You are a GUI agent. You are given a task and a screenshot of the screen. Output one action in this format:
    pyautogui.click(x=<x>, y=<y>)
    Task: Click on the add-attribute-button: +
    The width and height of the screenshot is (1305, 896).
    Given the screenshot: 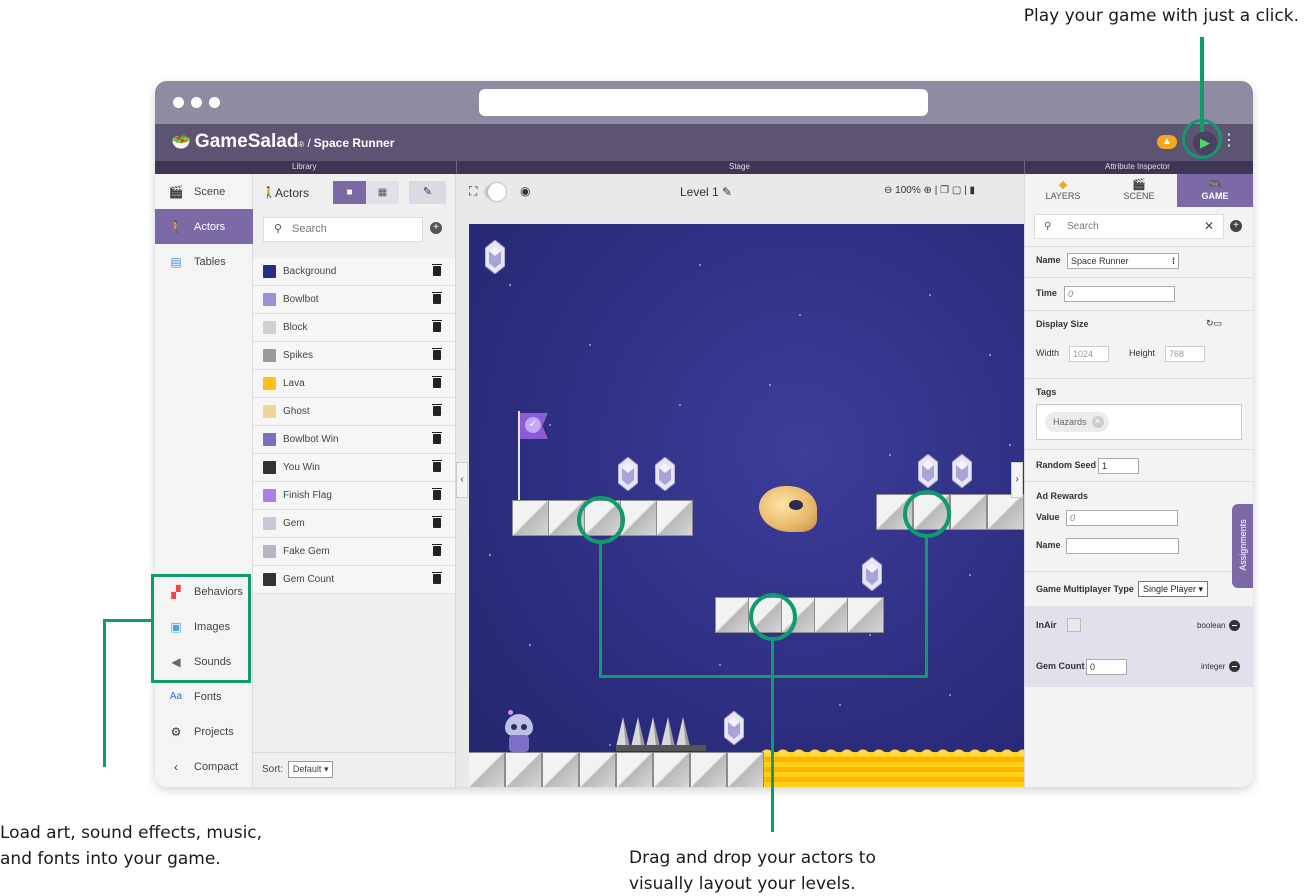 What is the action you would take?
    pyautogui.click(x=1236, y=226)
    